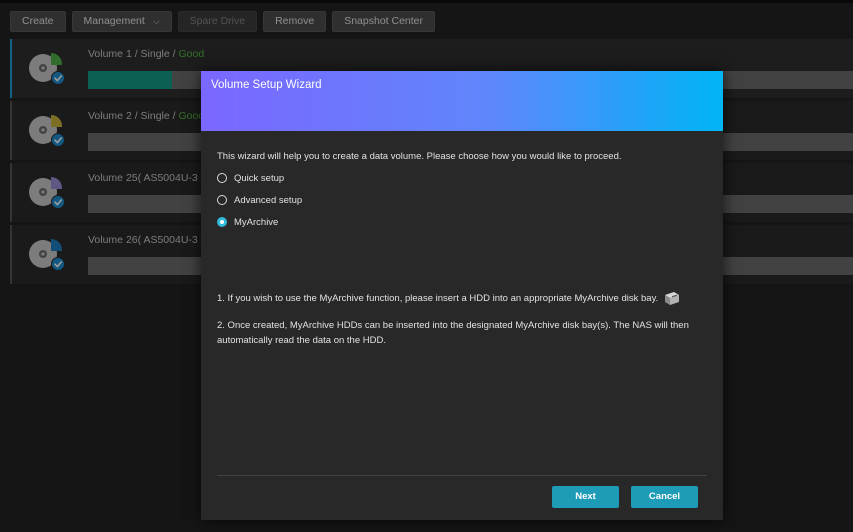  Describe the element at coordinates (259, 178) in the screenshot. I see `option-label: Quick setup` at that location.